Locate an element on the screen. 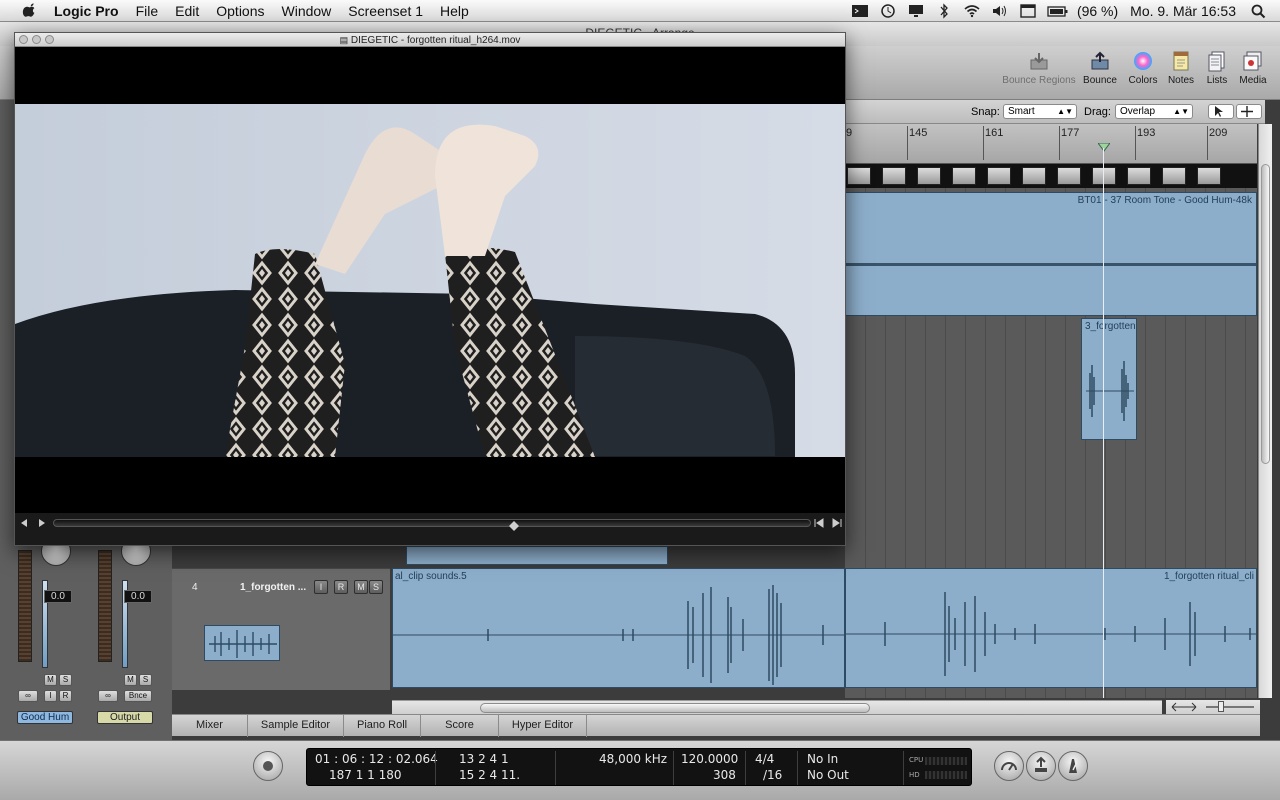  bluetooth-icon is located at coordinates (944, 11).